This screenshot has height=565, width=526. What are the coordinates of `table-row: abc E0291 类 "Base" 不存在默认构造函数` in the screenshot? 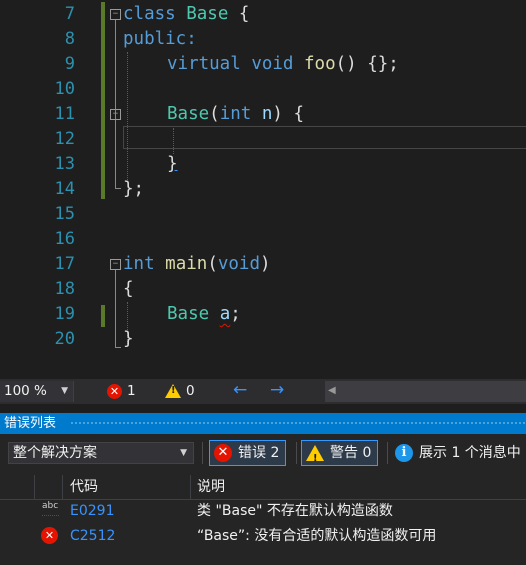 It's located at (263, 511).